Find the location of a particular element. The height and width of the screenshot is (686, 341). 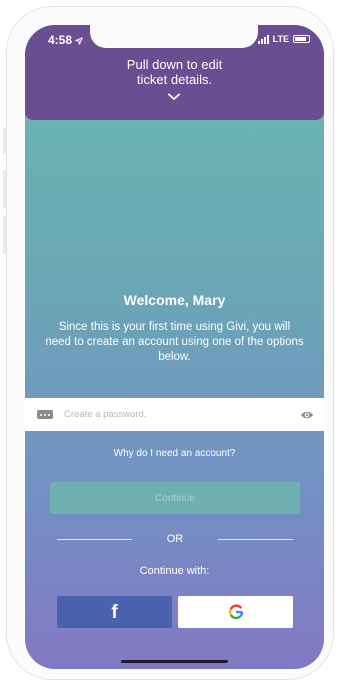

or-divider: OR is located at coordinates (175, 539).